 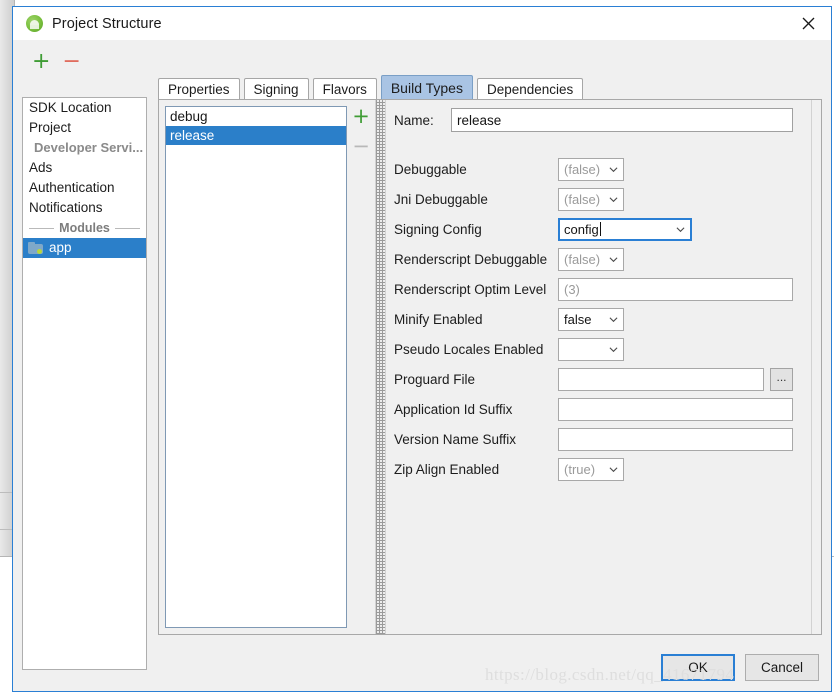 I want to click on ok-button: OK, so click(x=698, y=667).